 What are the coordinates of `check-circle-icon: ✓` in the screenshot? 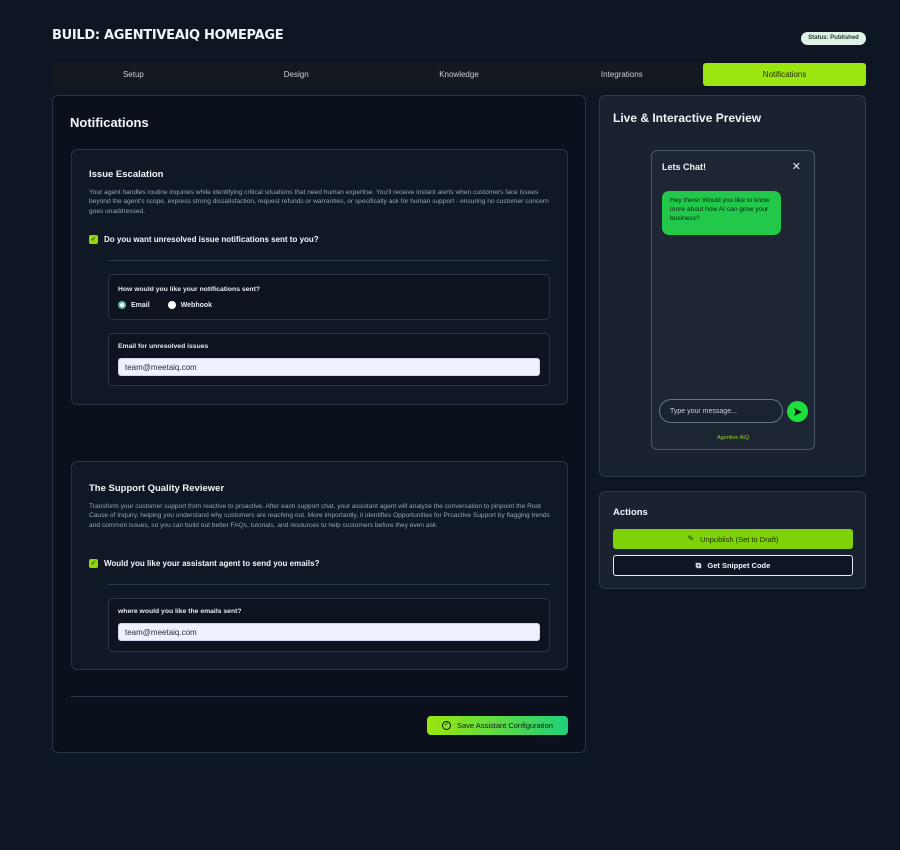 It's located at (447, 725).